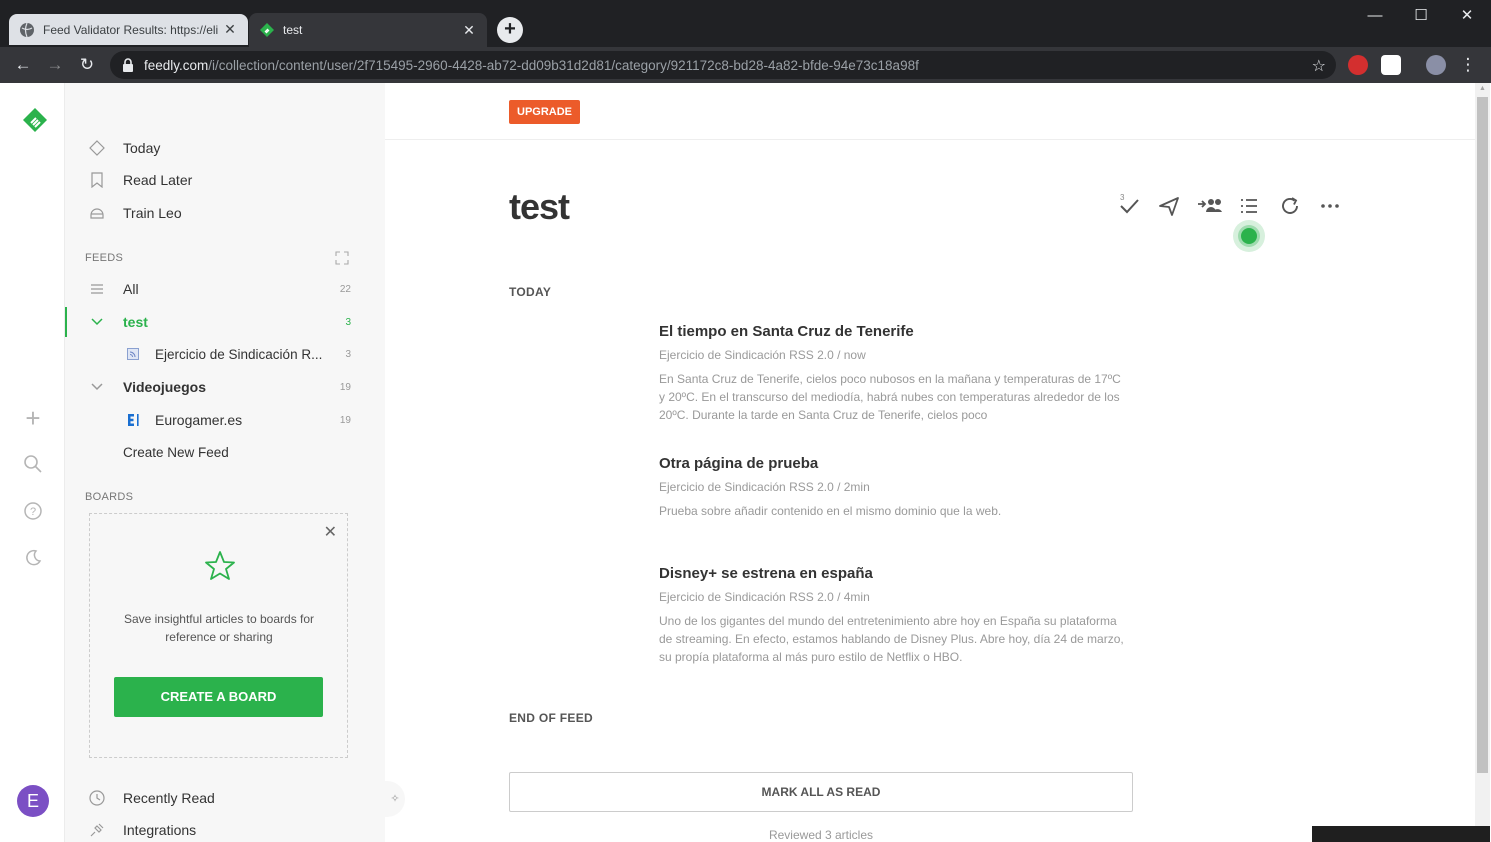 The image size is (1491, 842). What do you see at coordinates (764, 597) in the screenshot?
I see `article-meta: Ejercicio de Sindicación RSS 2.0 / 4min` at bounding box center [764, 597].